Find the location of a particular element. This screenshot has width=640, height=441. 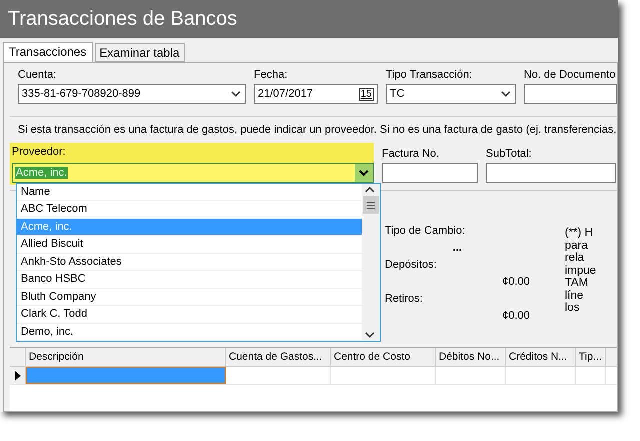

column-header: Centro de Costo is located at coordinates (383, 357).